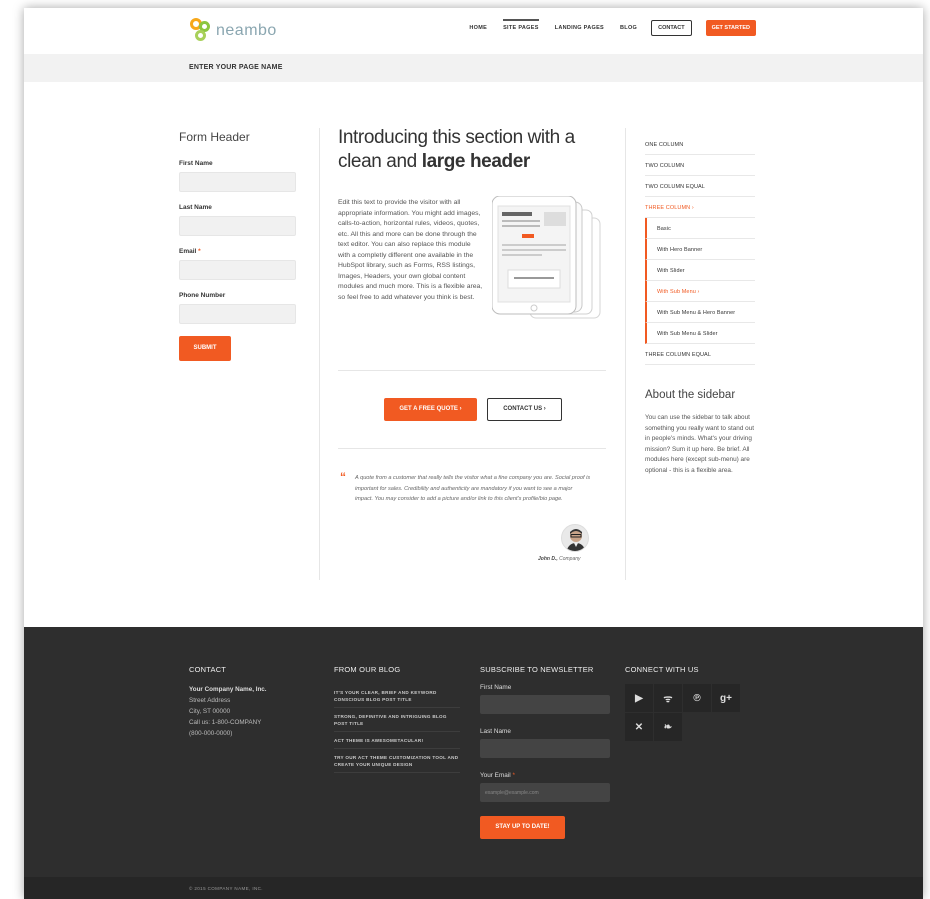  Describe the element at coordinates (496, 687) in the screenshot. I see `newsletter-first-name-label: First Name` at that location.